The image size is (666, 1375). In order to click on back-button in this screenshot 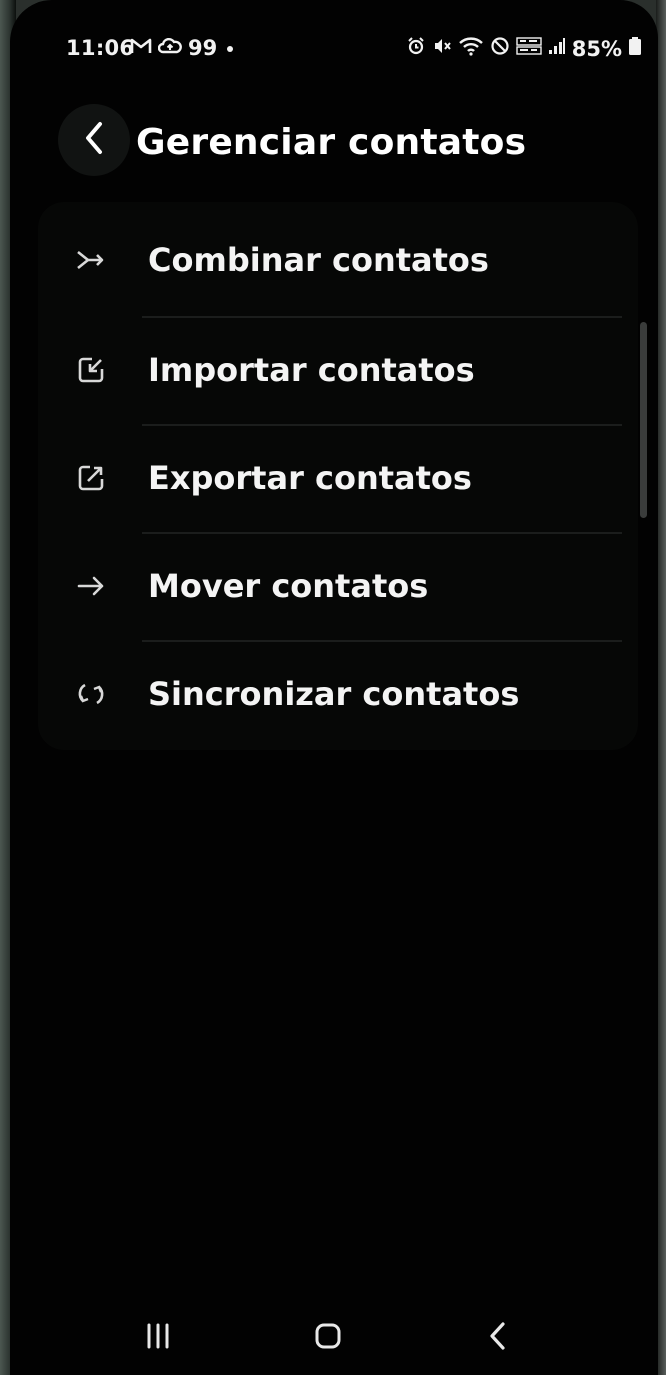, I will do `click(94, 140)`.